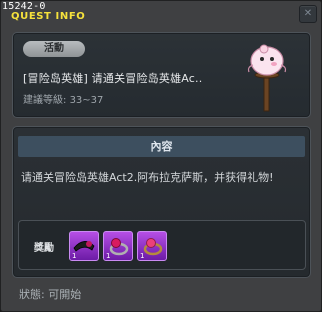  Describe the element at coordinates (48, 16) in the screenshot. I see `window-title: QUEST INFO` at that location.